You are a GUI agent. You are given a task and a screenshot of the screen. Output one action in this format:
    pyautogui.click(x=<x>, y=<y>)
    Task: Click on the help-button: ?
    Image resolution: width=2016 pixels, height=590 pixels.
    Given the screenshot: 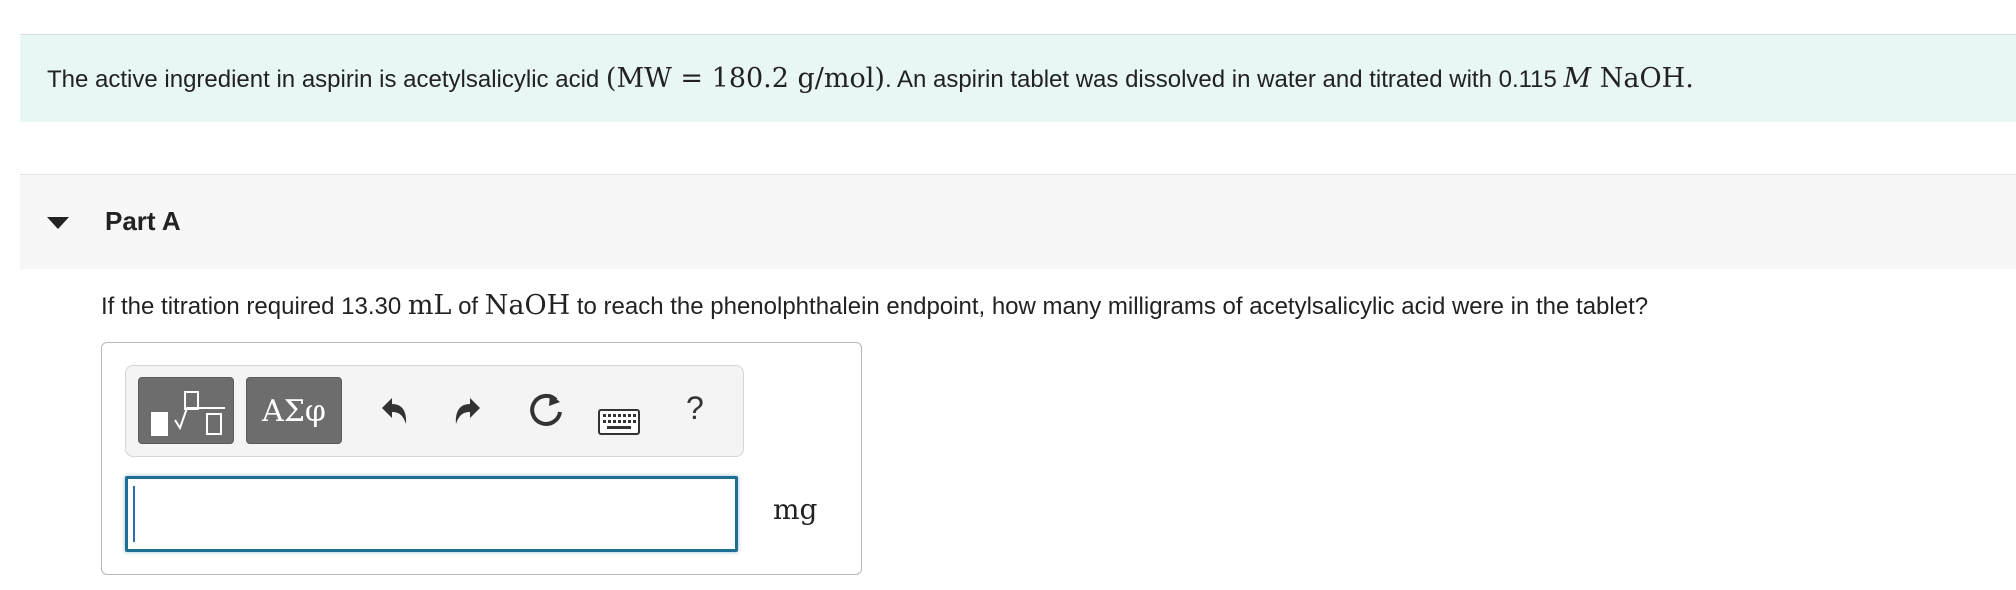 What is the action you would take?
    pyautogui.click(x=695, y=408)
    